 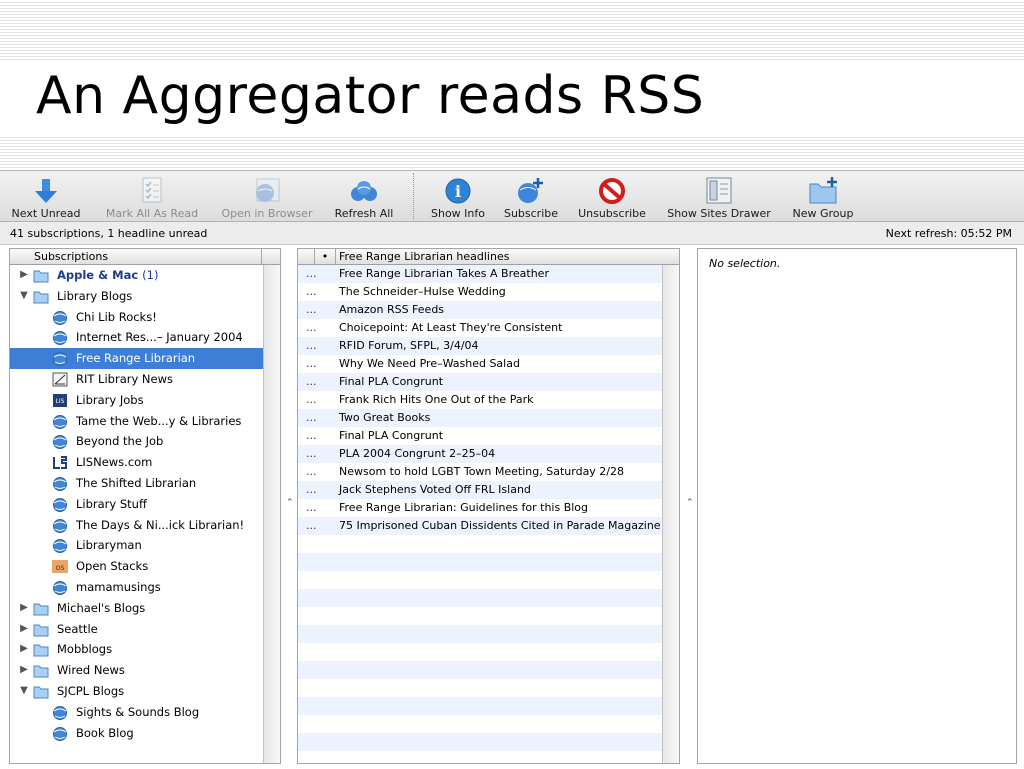 I want to click on refresh-all-label: Refresh All, so click(x=364, y=213).